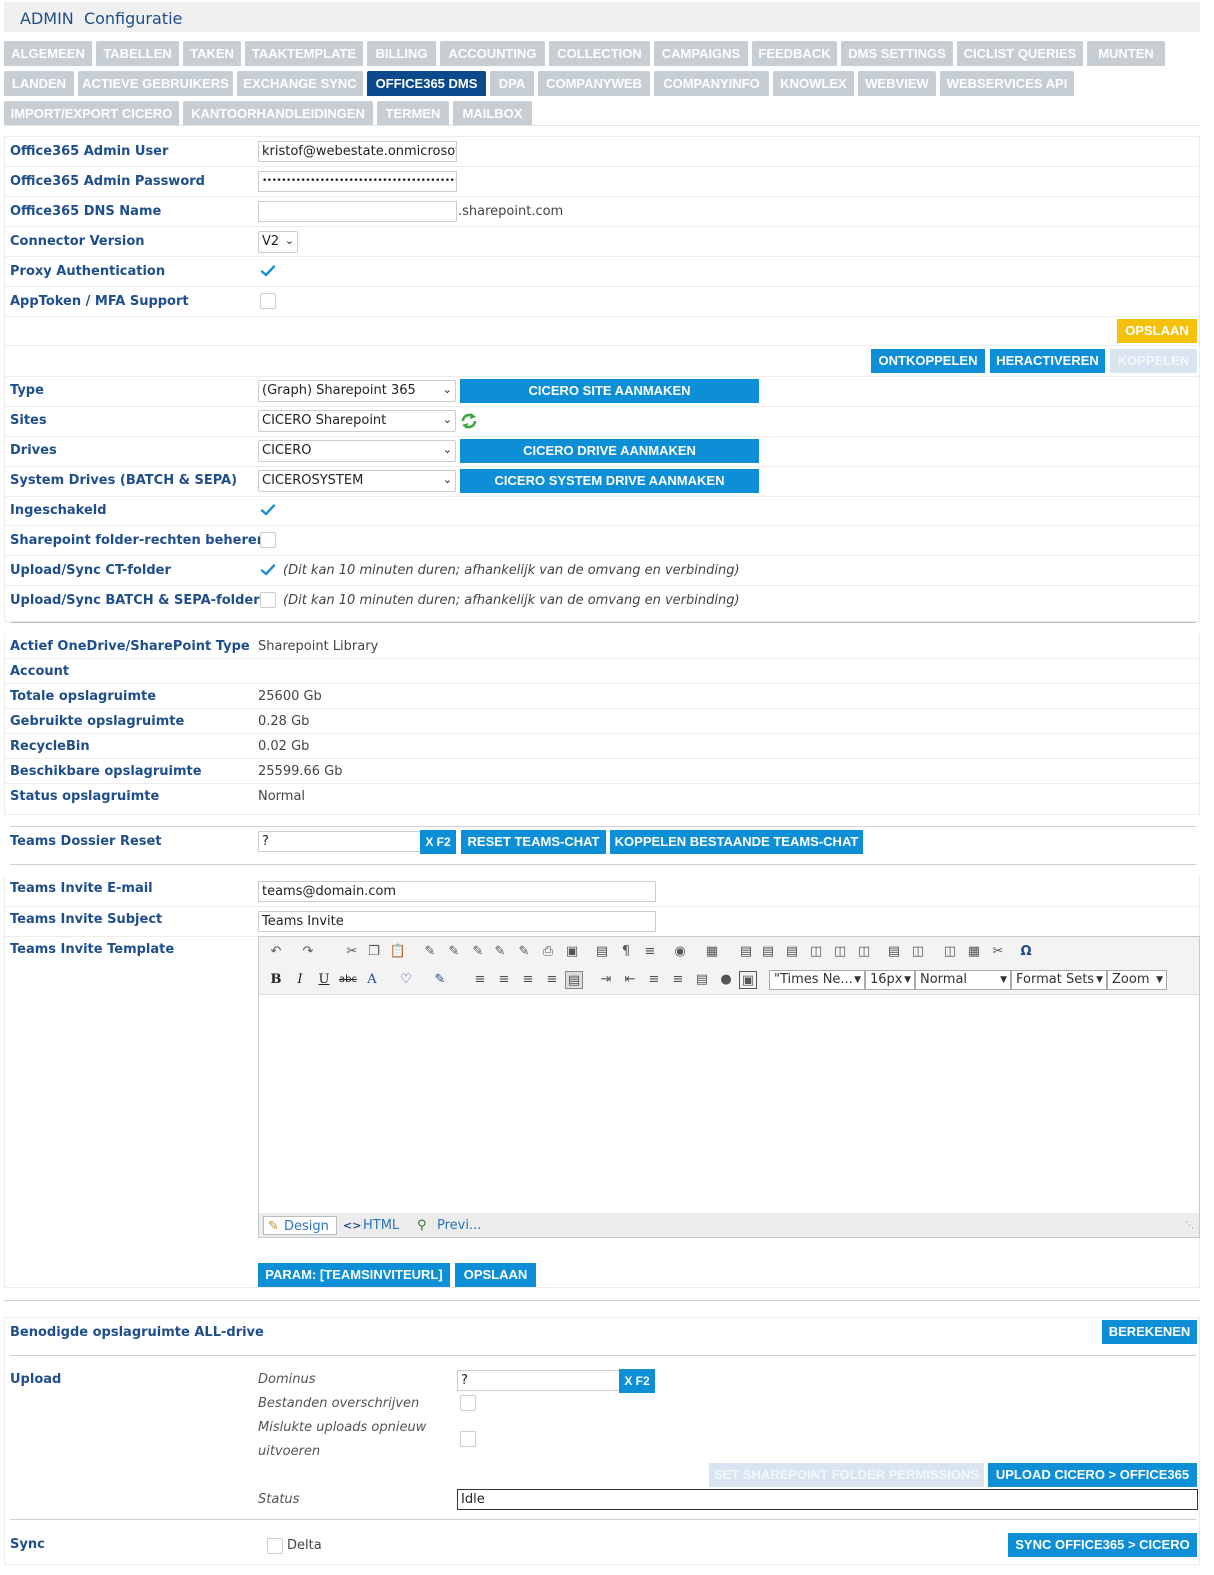 Image resolution: width=1214 pixels, height=1575 pixels. I want to click on merge-cells-icon: ▤, so click(894, 952).